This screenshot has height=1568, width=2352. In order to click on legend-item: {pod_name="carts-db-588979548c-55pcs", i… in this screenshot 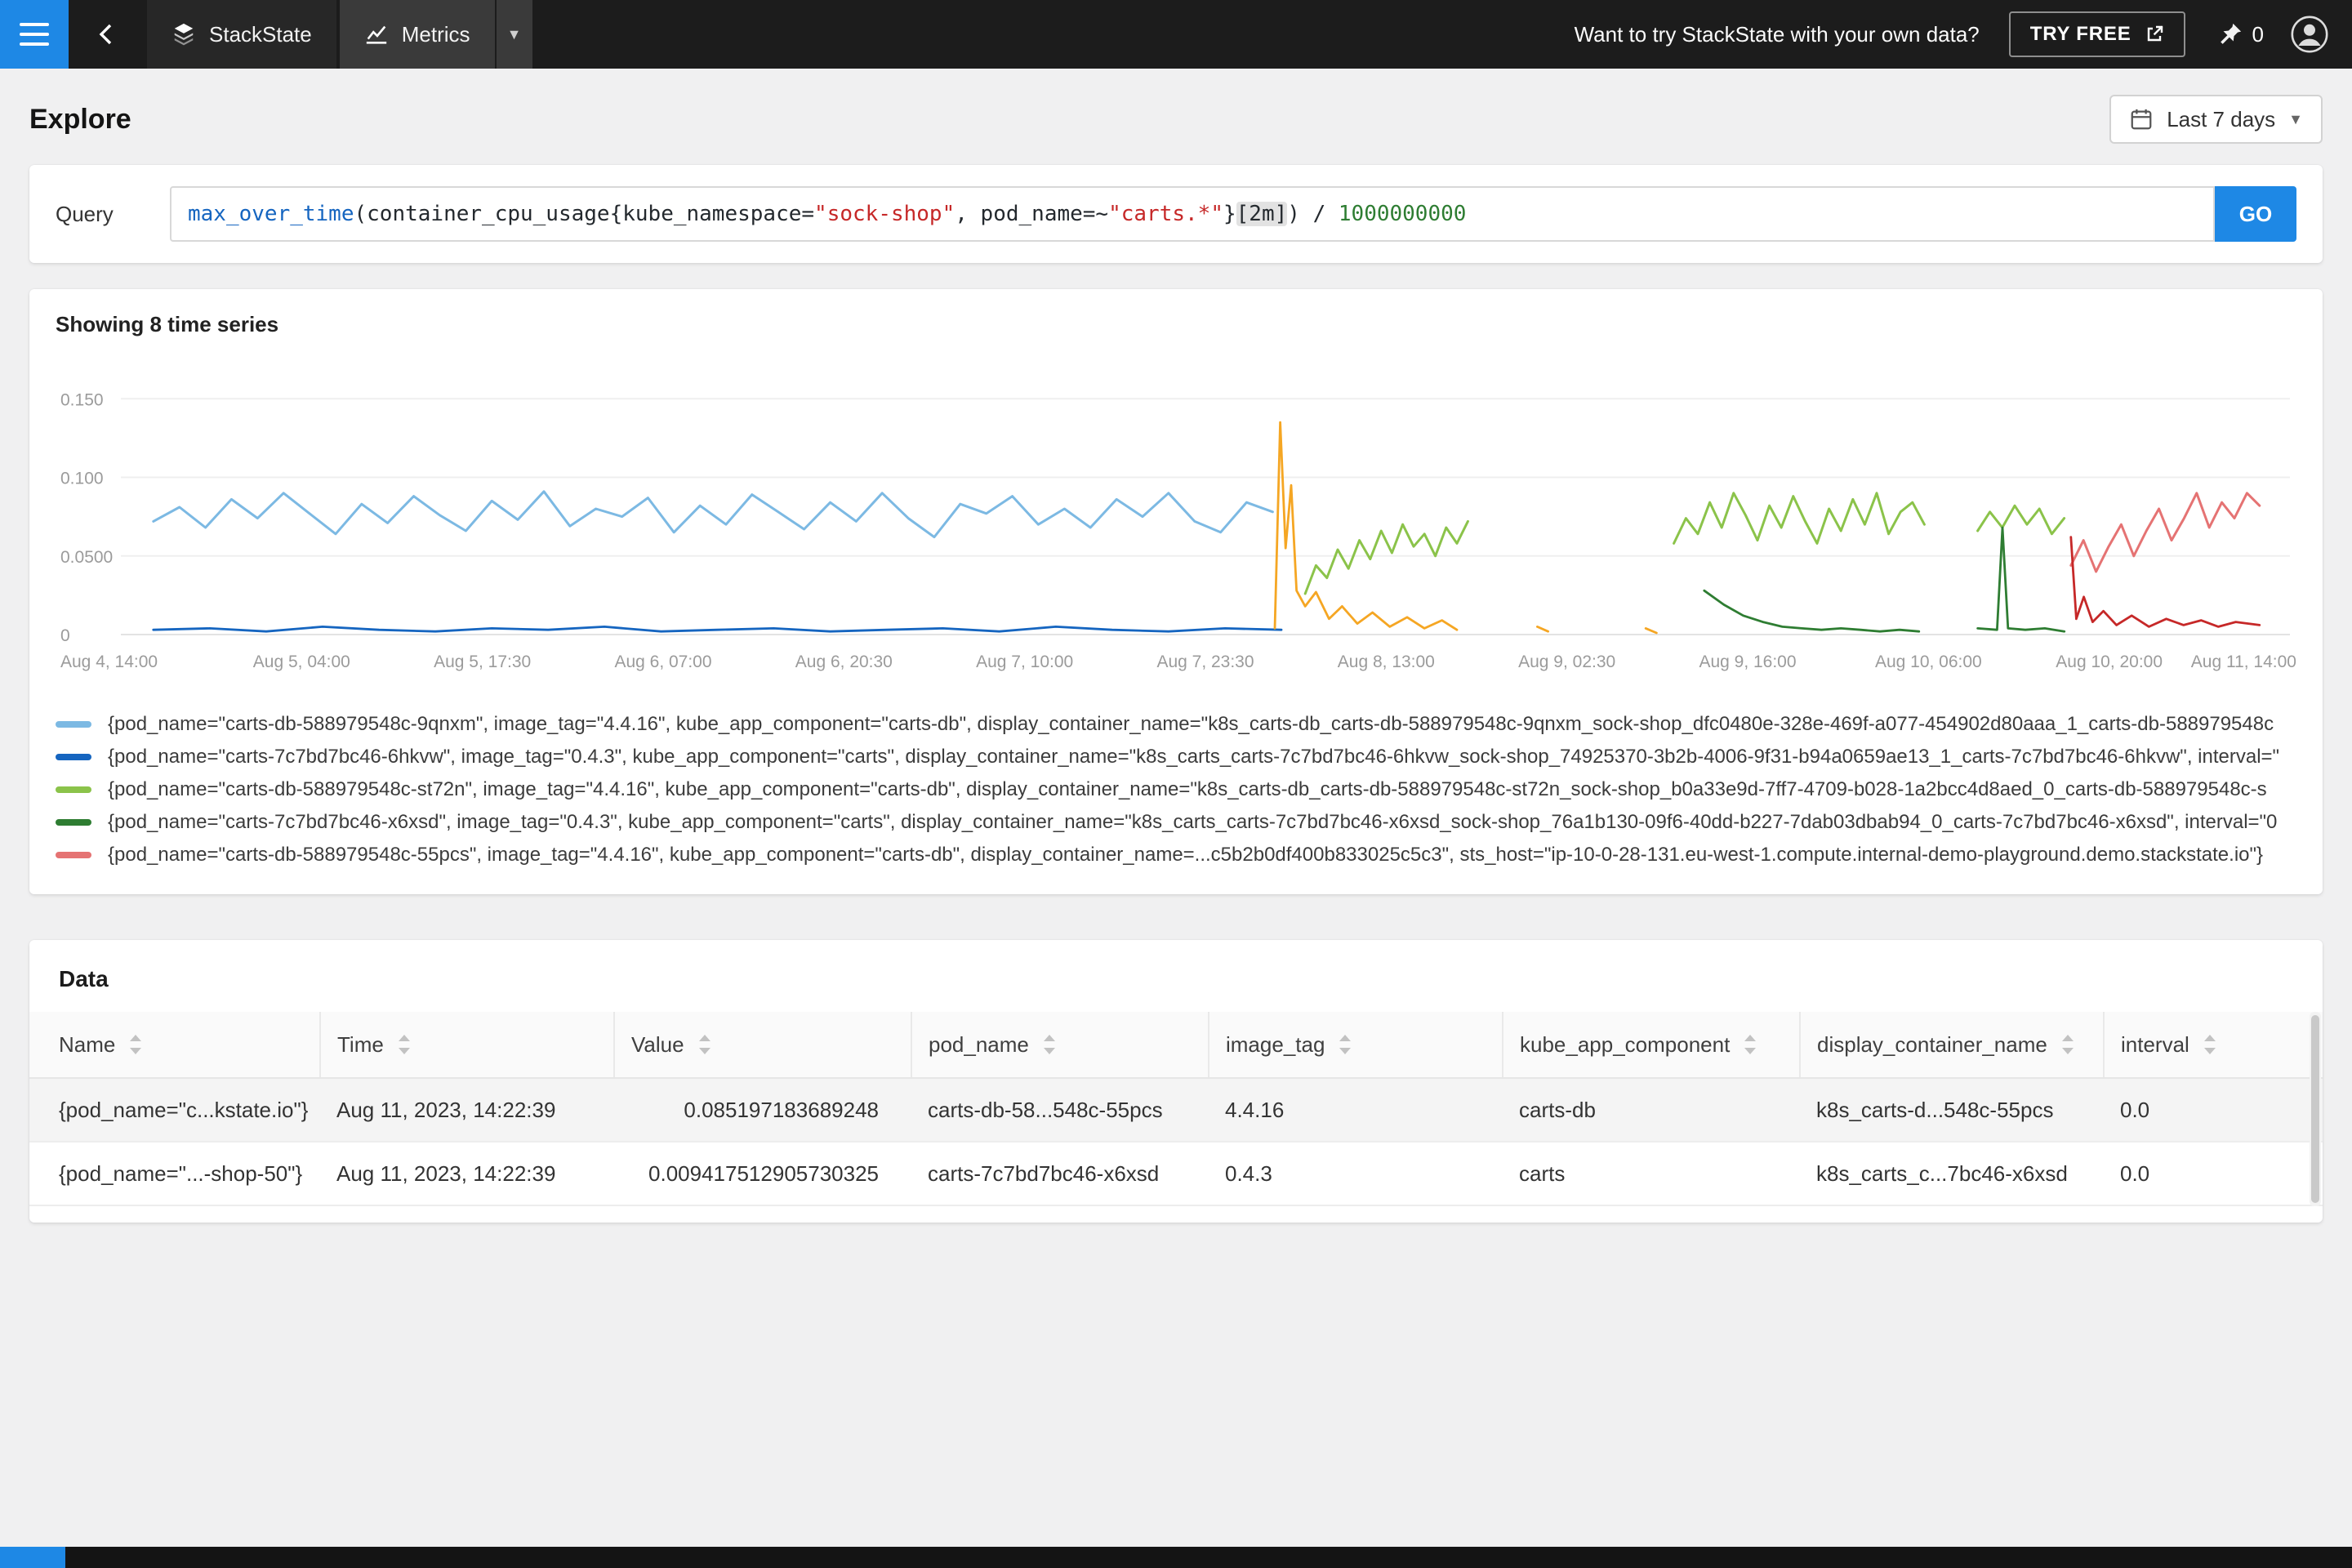, I will do `click(1176, 855)`.